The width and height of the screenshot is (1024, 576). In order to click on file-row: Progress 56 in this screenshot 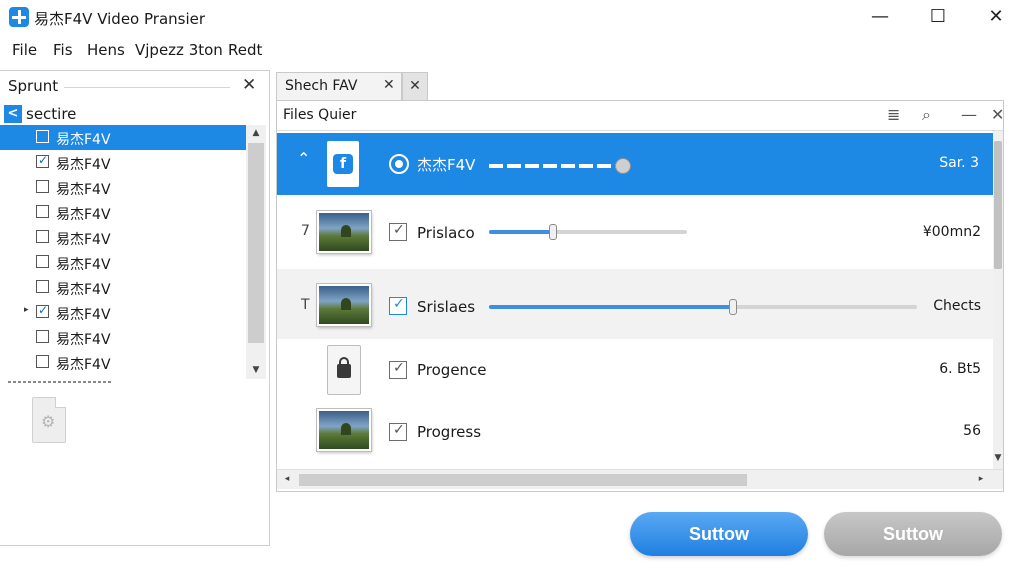, I will do `click(635, 432)`.